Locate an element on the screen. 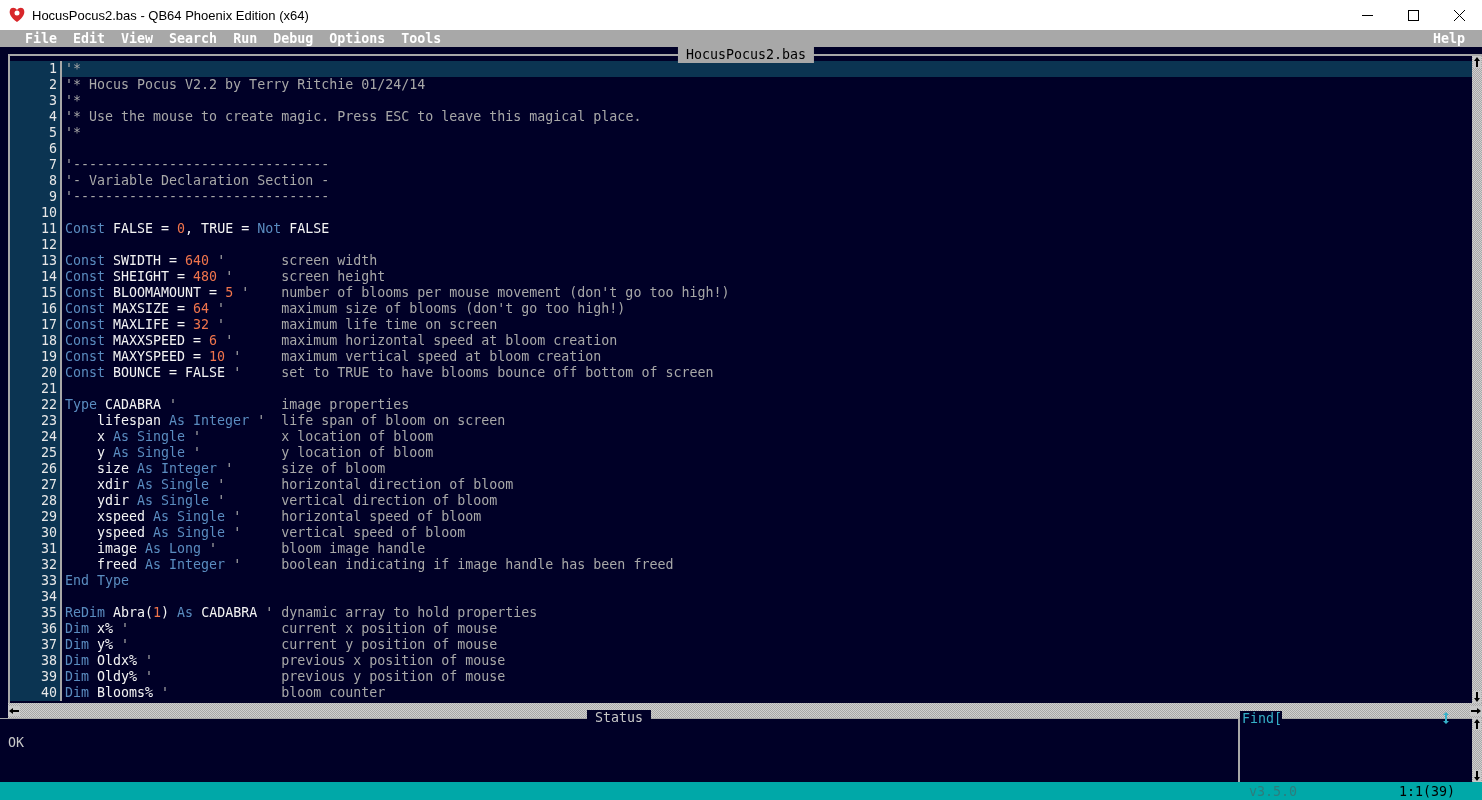 This screenshot has height=800, width=1482. code-line: size As Integer ' size of bloom is located at coordinates (241, 469).